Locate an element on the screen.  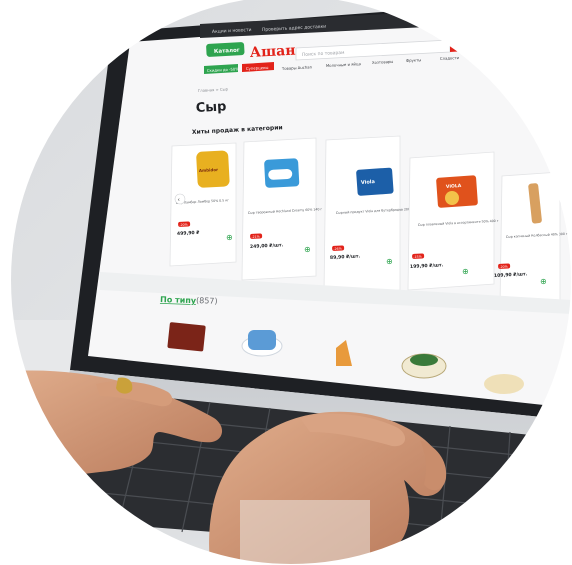
discount-badge-label: -21% is located at coordinates (255, 237).